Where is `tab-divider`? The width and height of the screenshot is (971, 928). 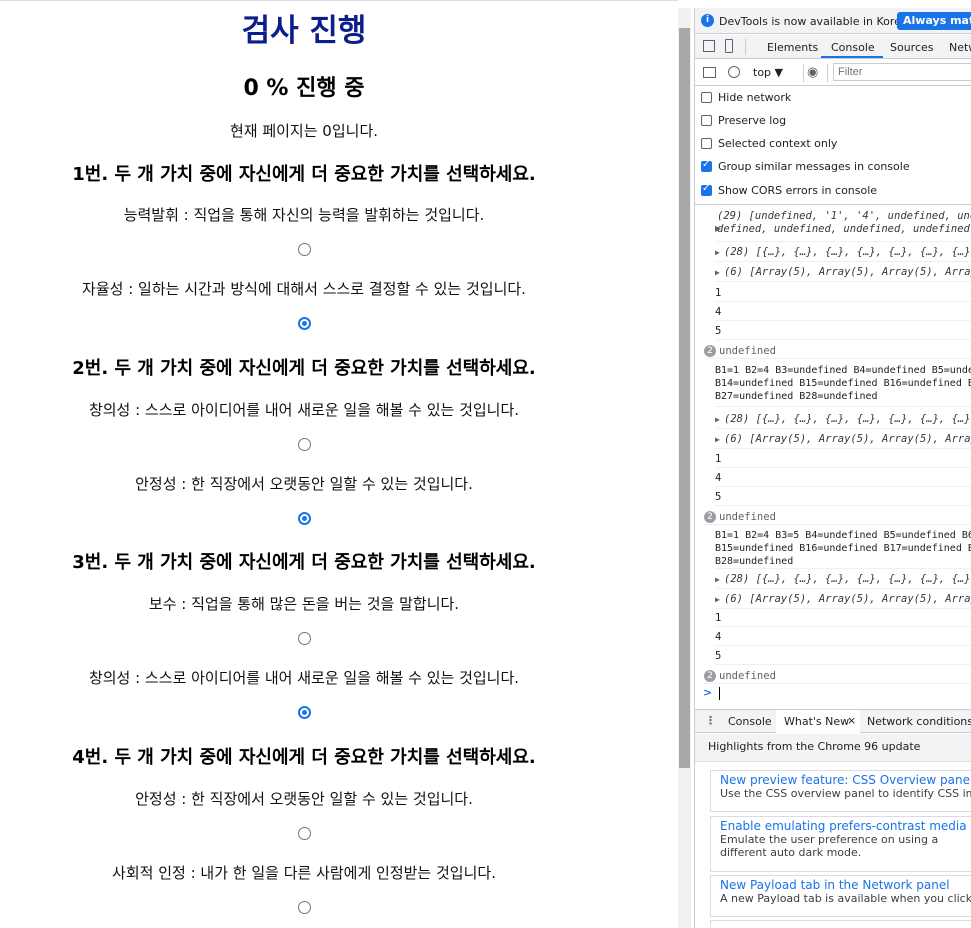 tab-divider is located at coordinates (745, 47).